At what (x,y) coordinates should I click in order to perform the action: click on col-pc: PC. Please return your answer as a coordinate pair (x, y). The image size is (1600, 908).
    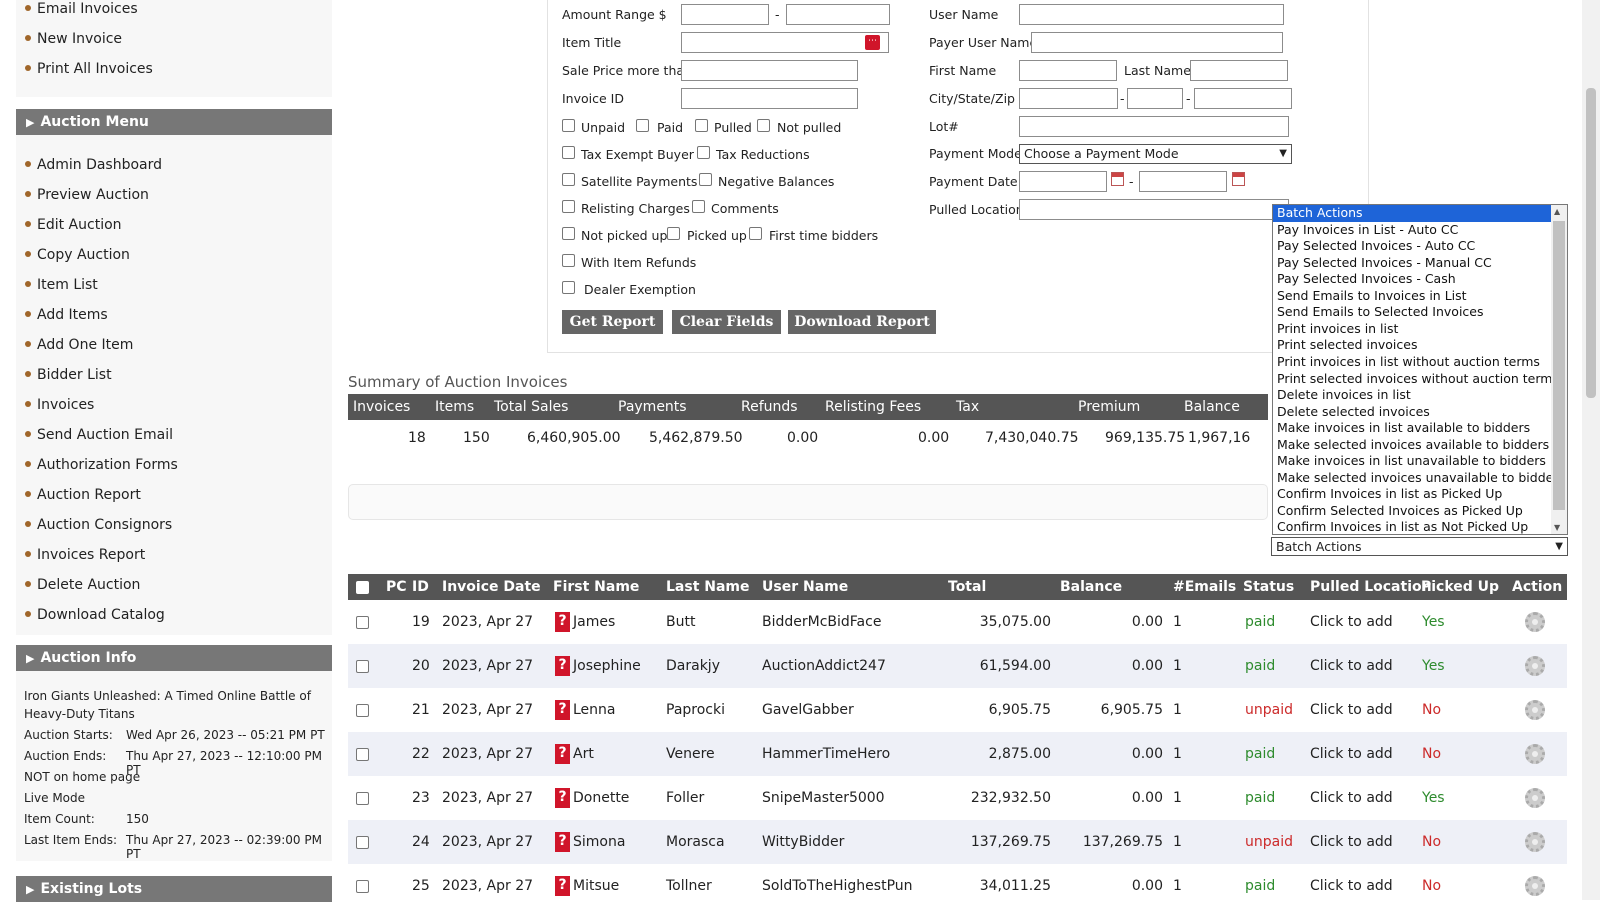
    Looking at the image, I should click on (396, 587).